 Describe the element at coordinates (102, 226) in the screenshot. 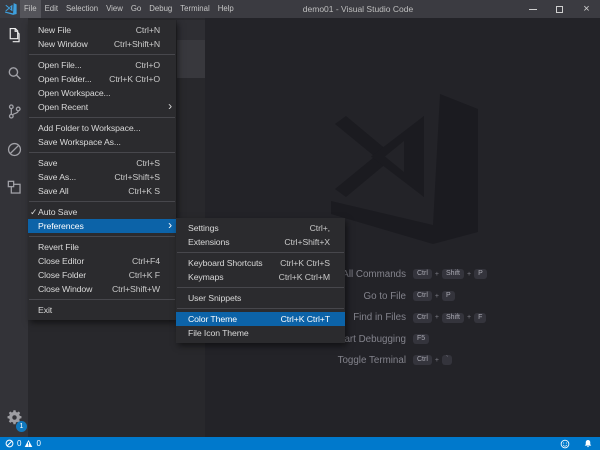

I see `menu-item-preferences: Preferences ›` at that location.